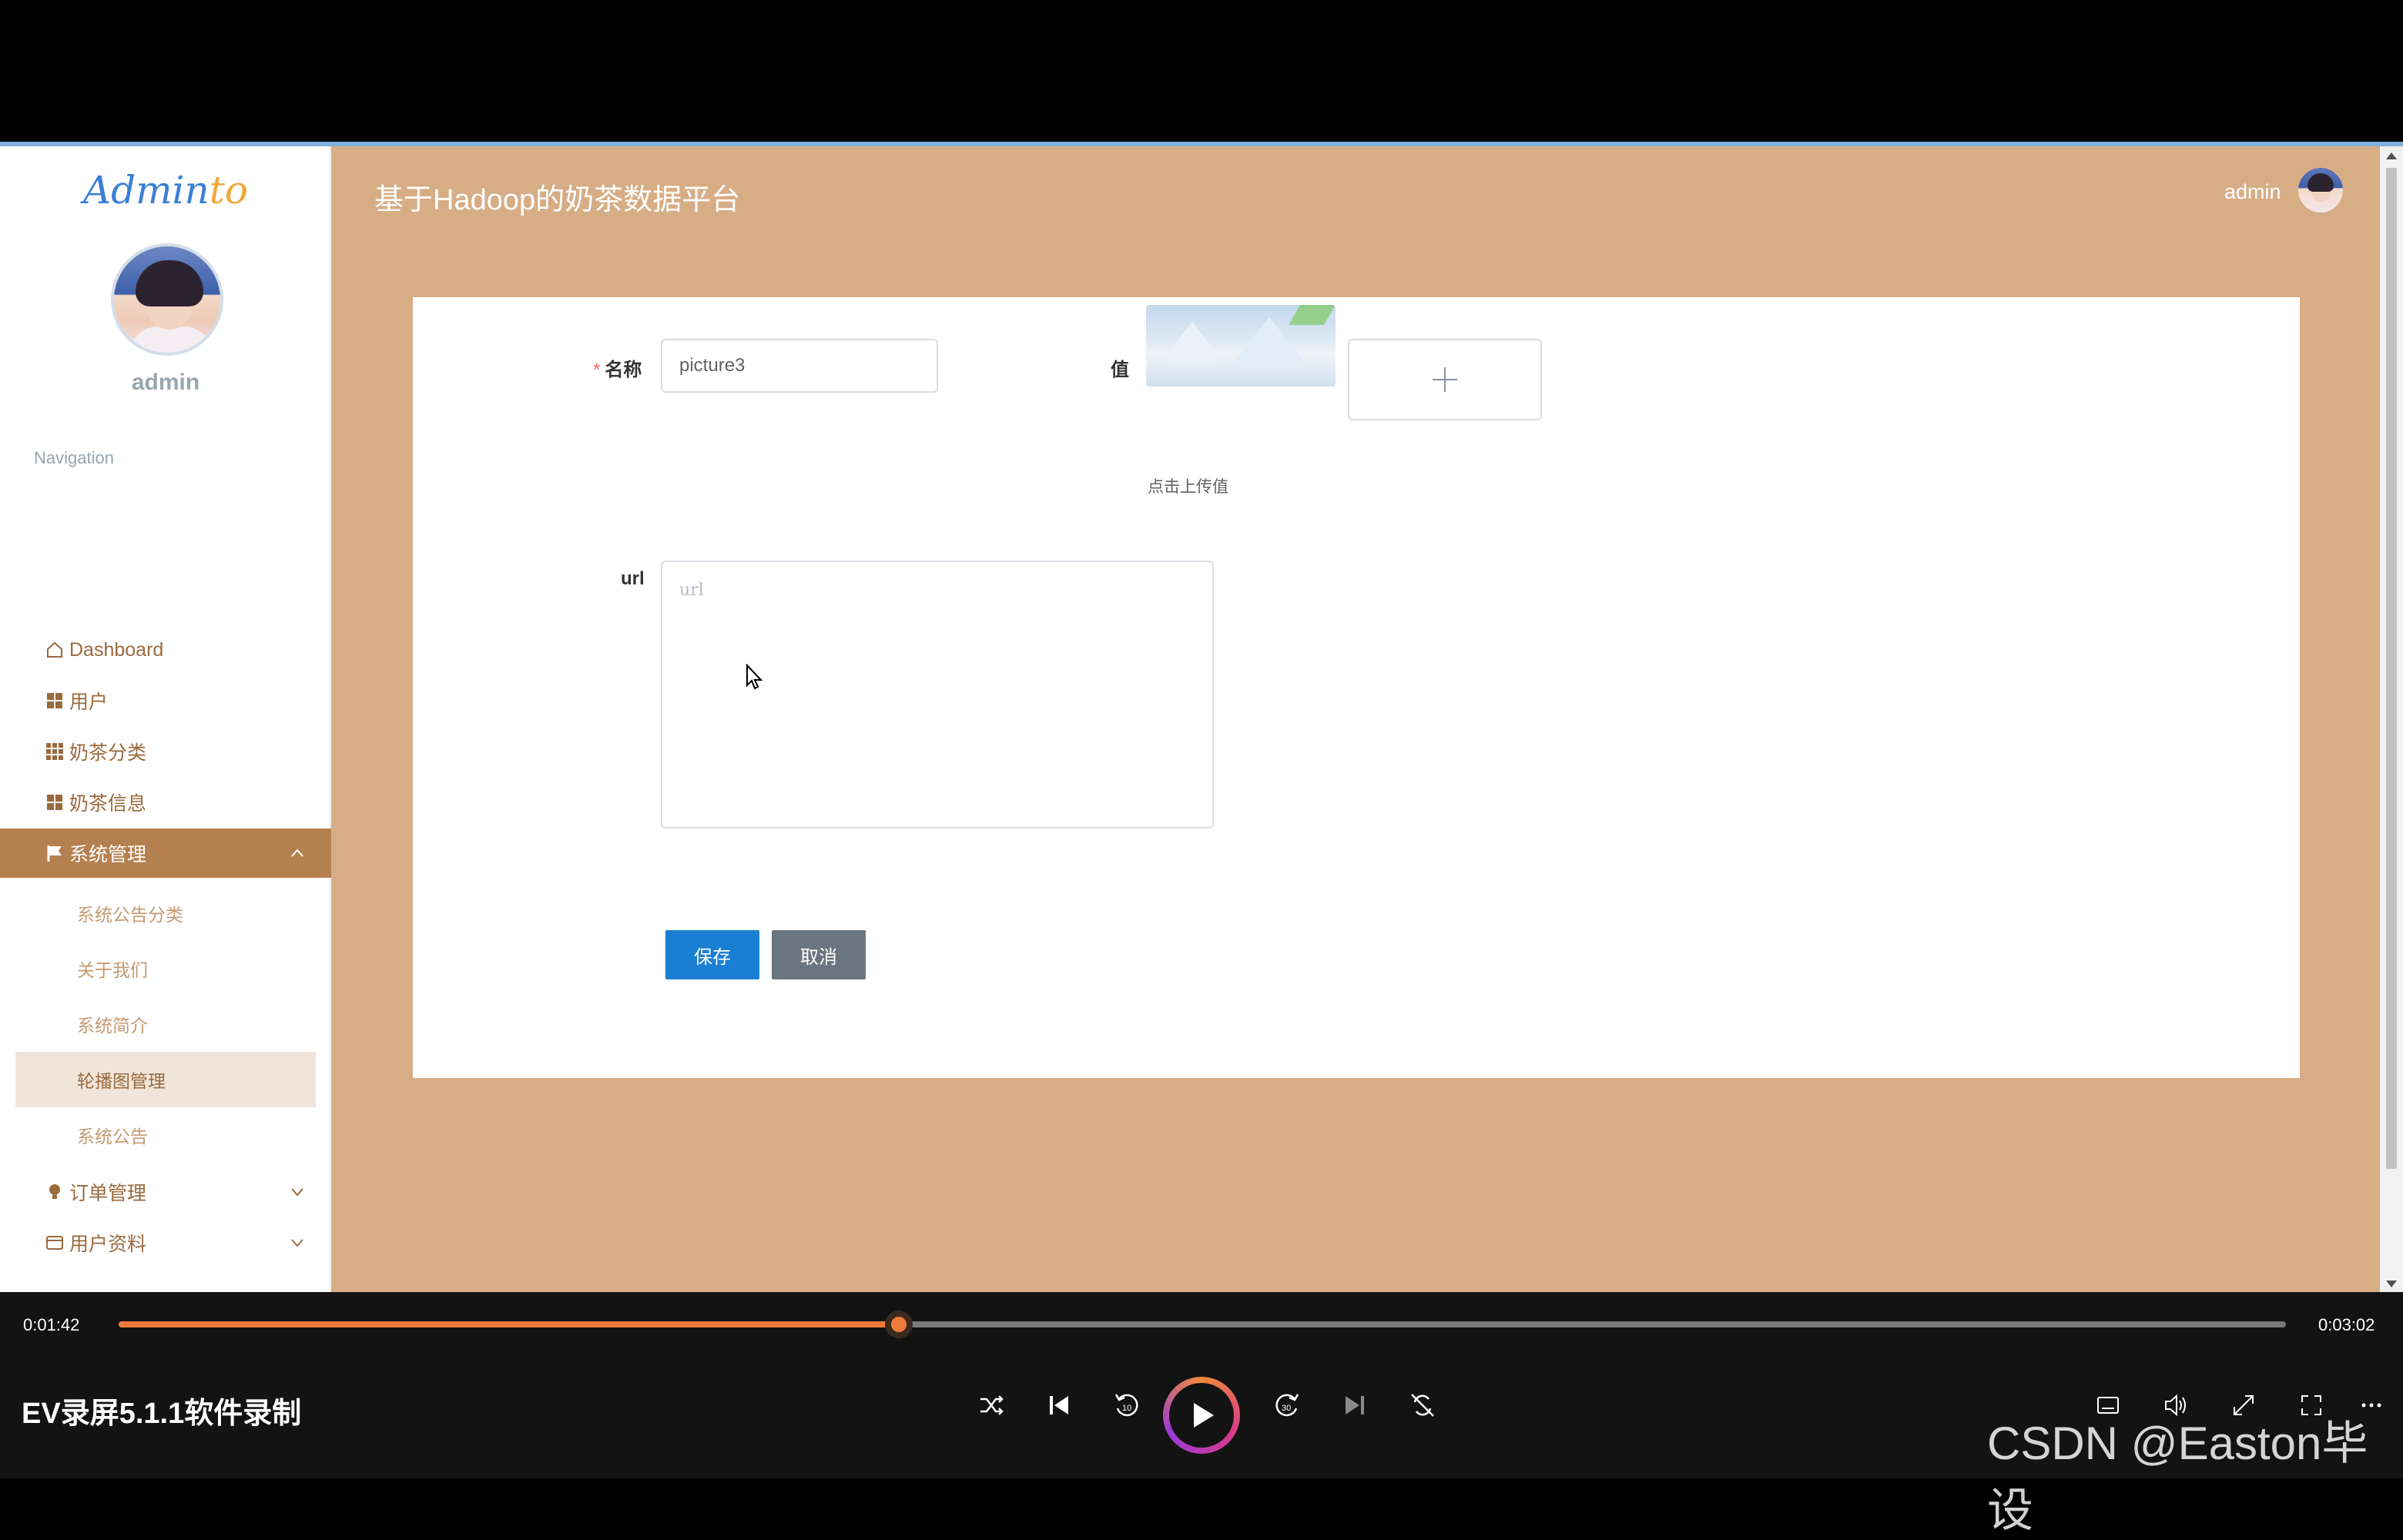 Image resolution: width=2403 pixels, height=1540 pixels. Describe the element at coordinates (1203, 1324) in the screenshot. I see `seek-bar` at that location.